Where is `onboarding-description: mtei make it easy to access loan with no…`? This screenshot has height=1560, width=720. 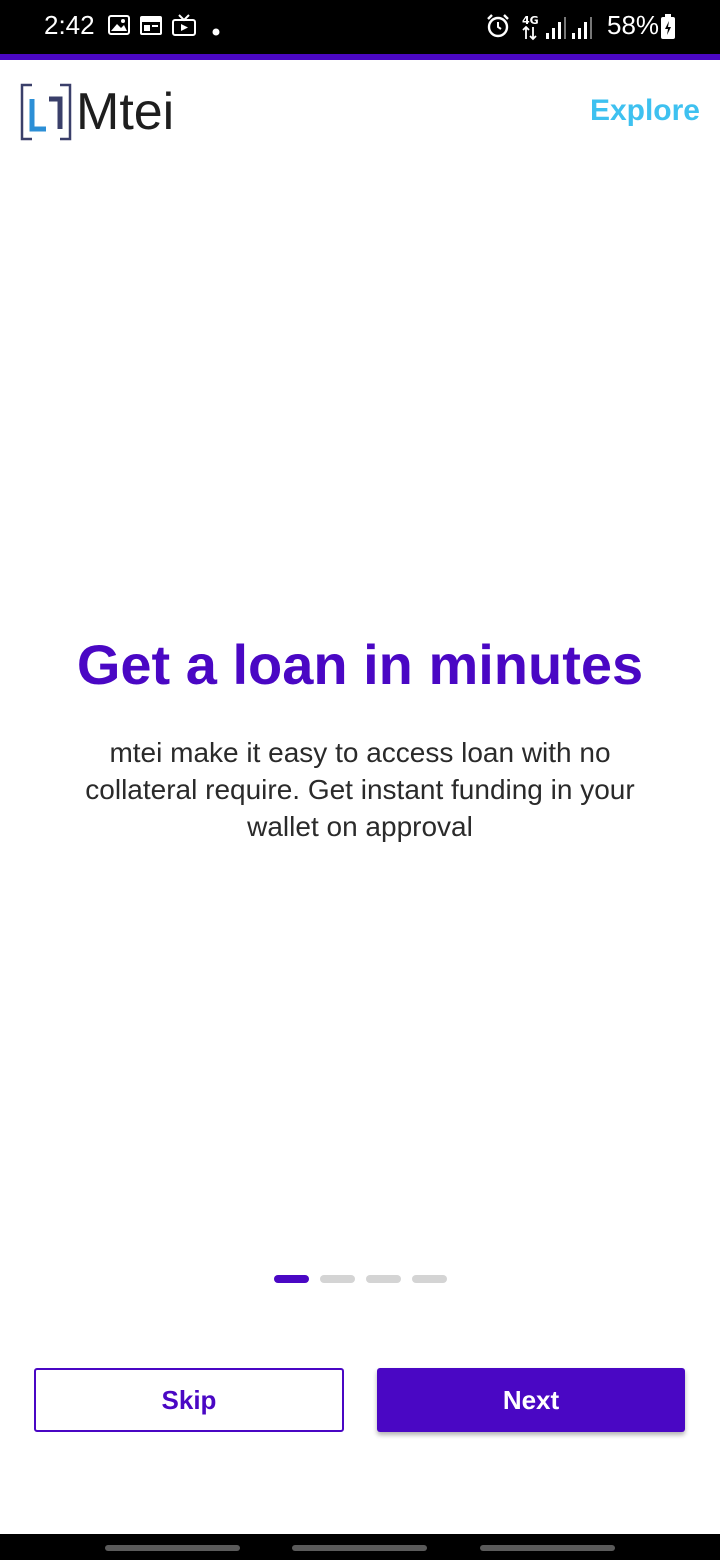 onboarding-description: mtei make it easy to access loan with no… is located at coordinates (360, 789).